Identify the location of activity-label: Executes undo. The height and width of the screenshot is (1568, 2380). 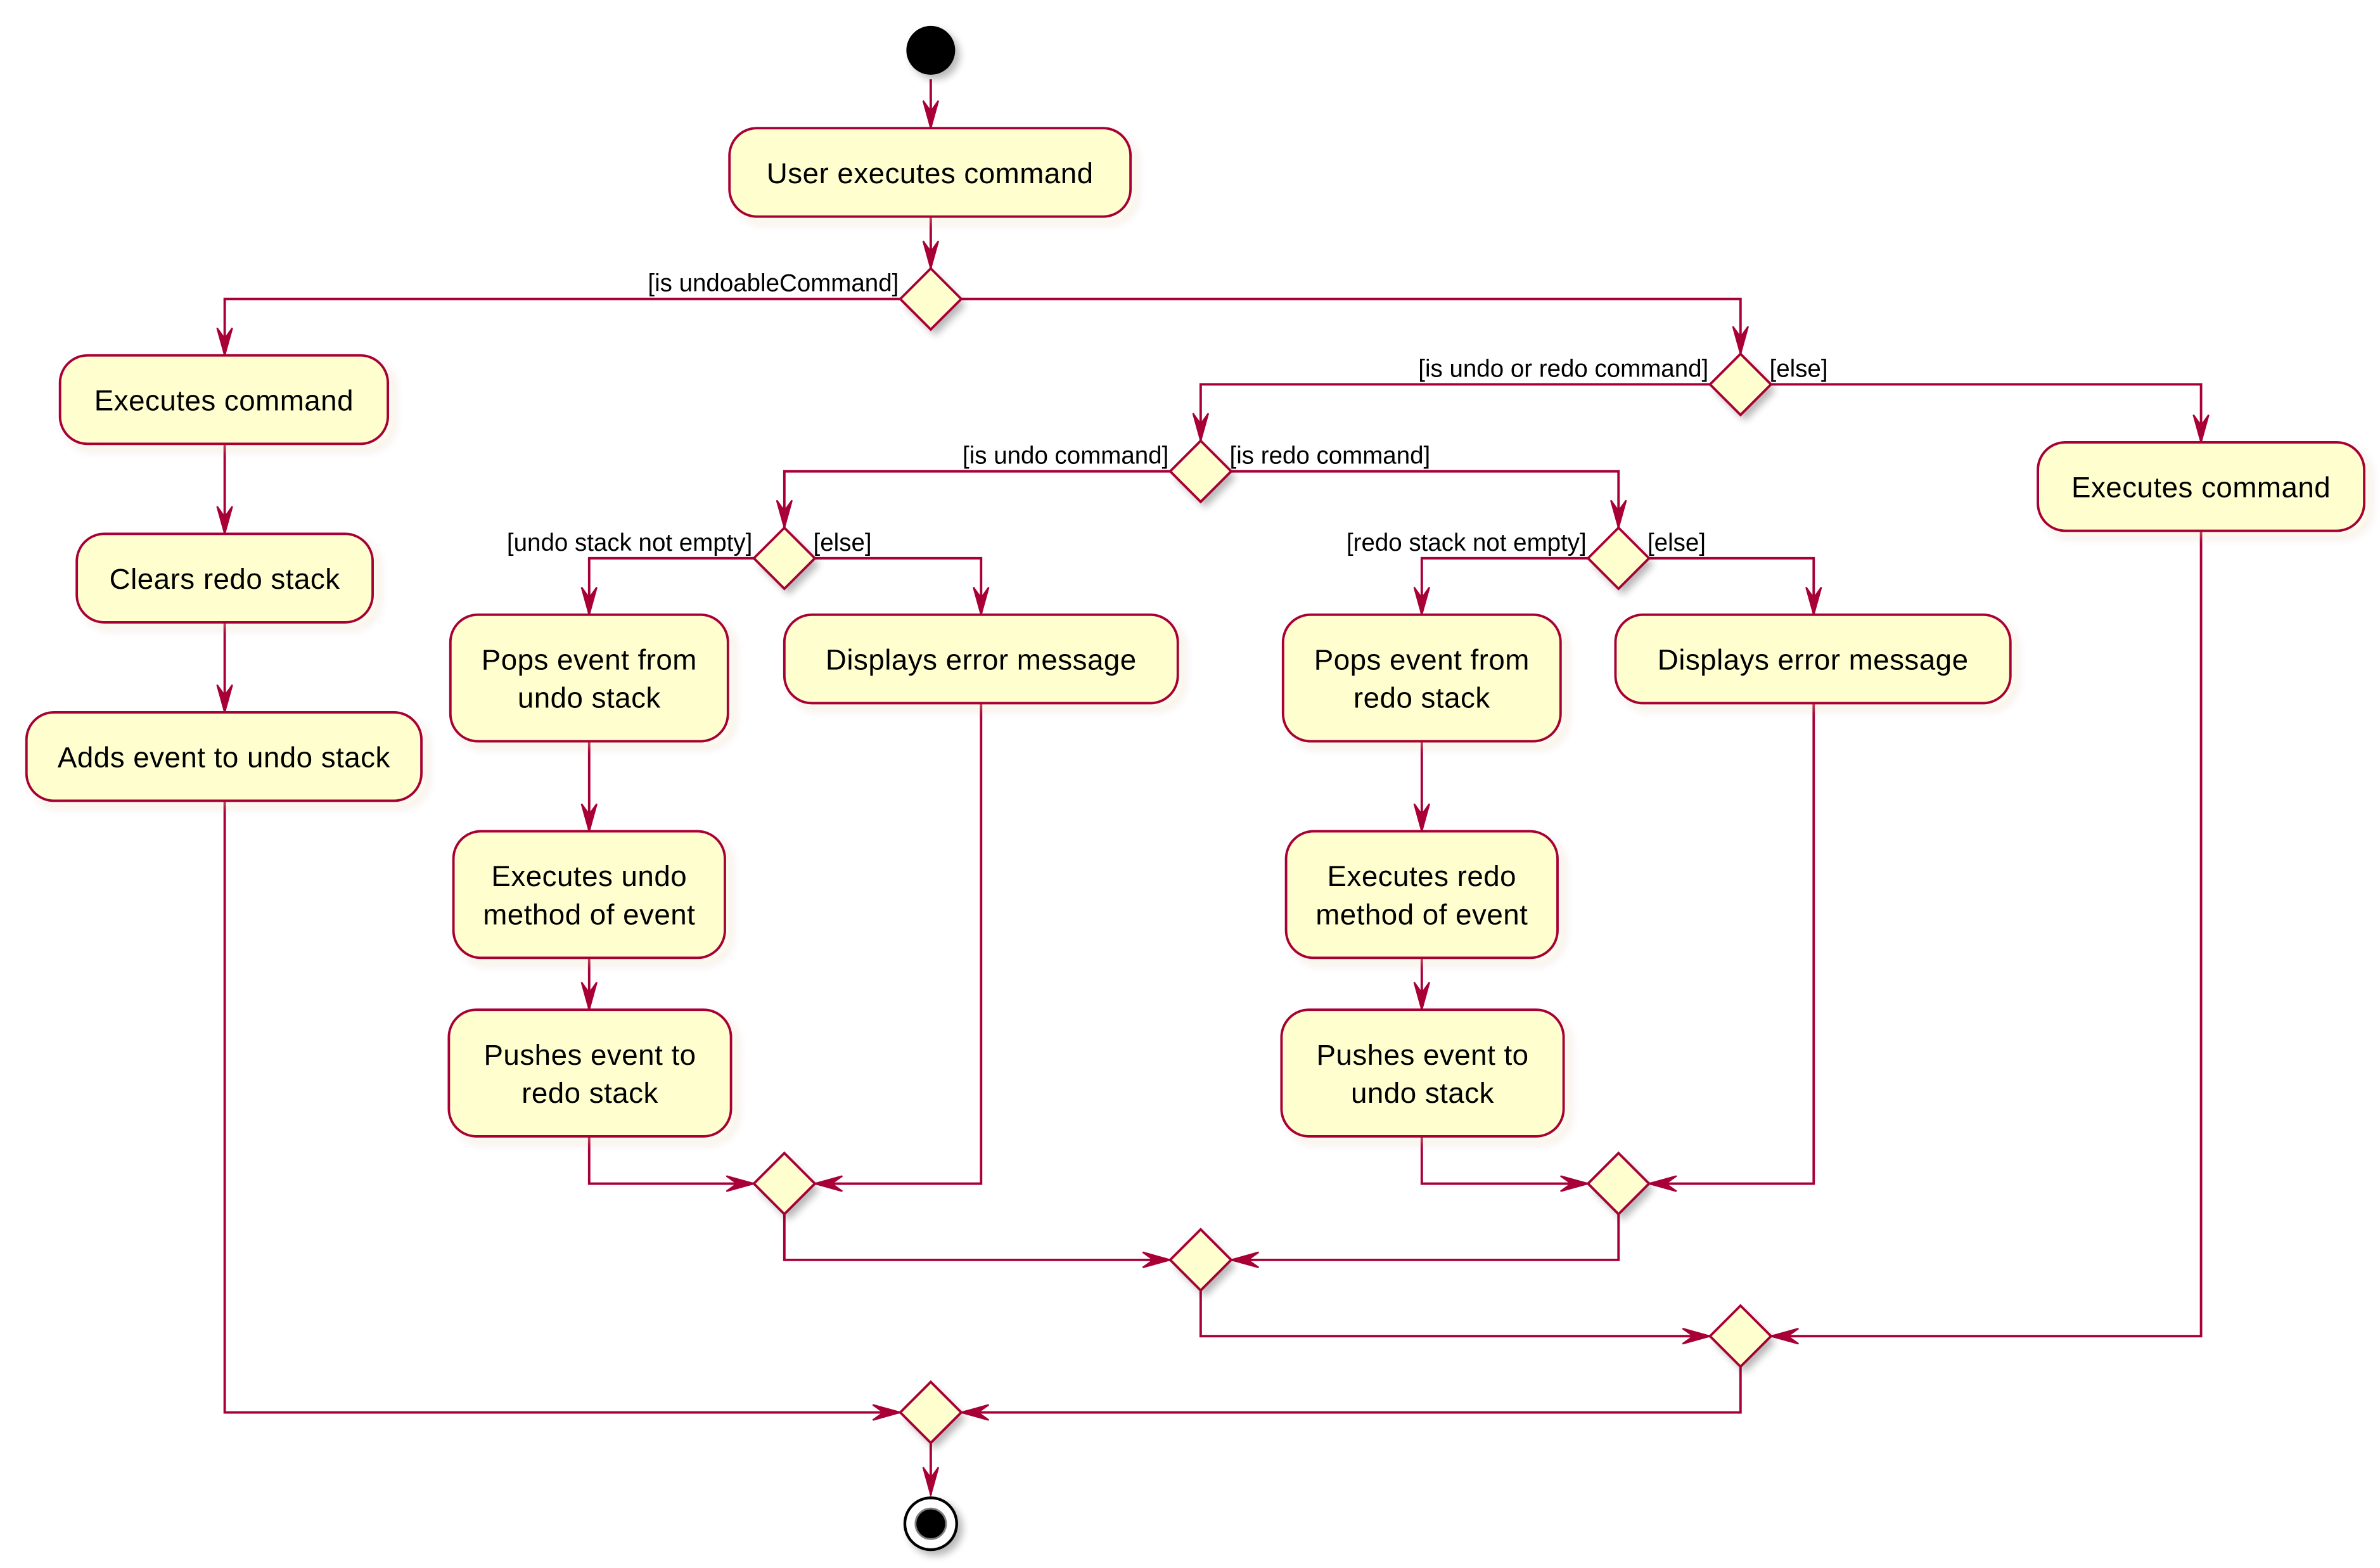
(589, 876).